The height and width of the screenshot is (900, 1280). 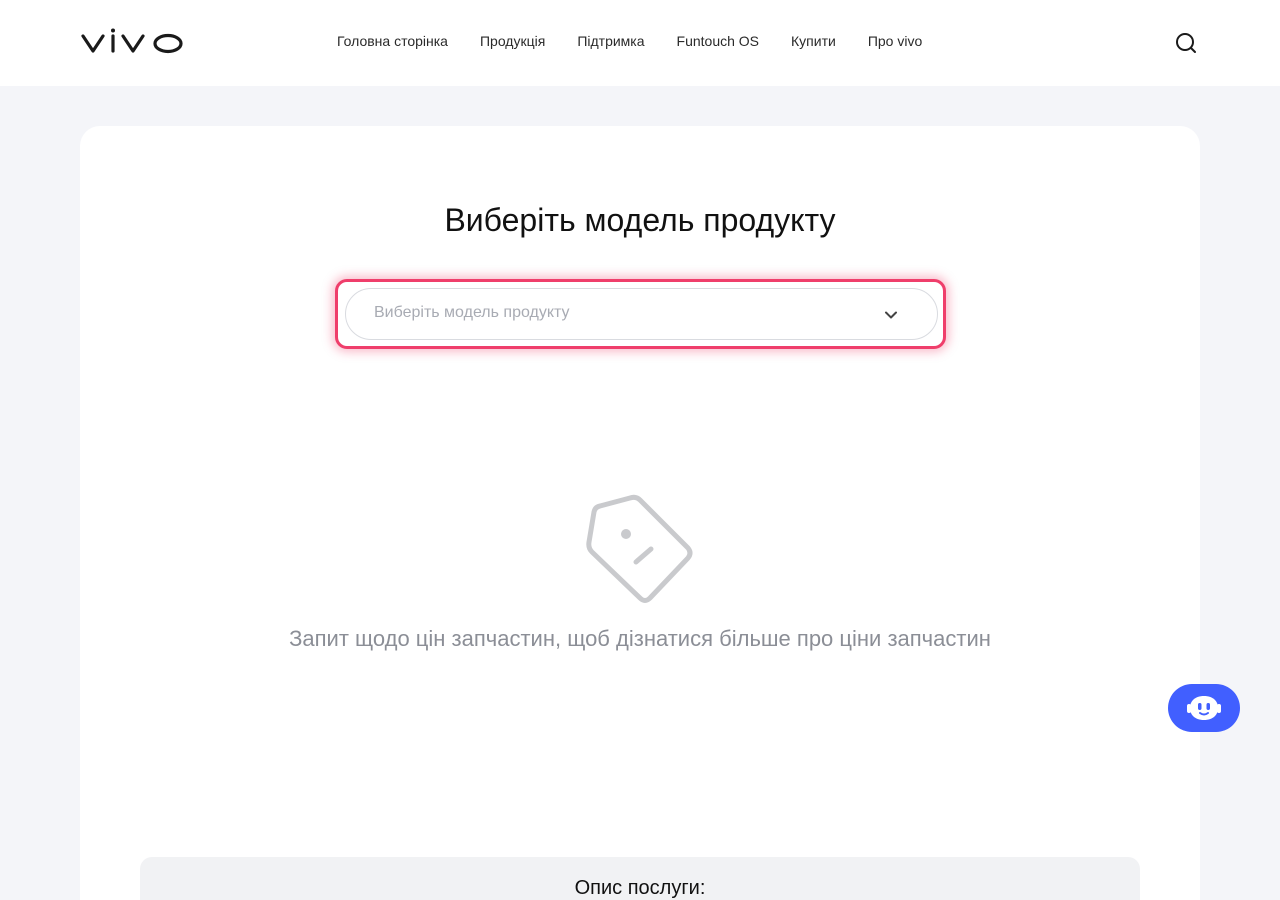 I want to click on product-model-select-highlight: Виберіть модель продукту, so click(x=640, y=314).